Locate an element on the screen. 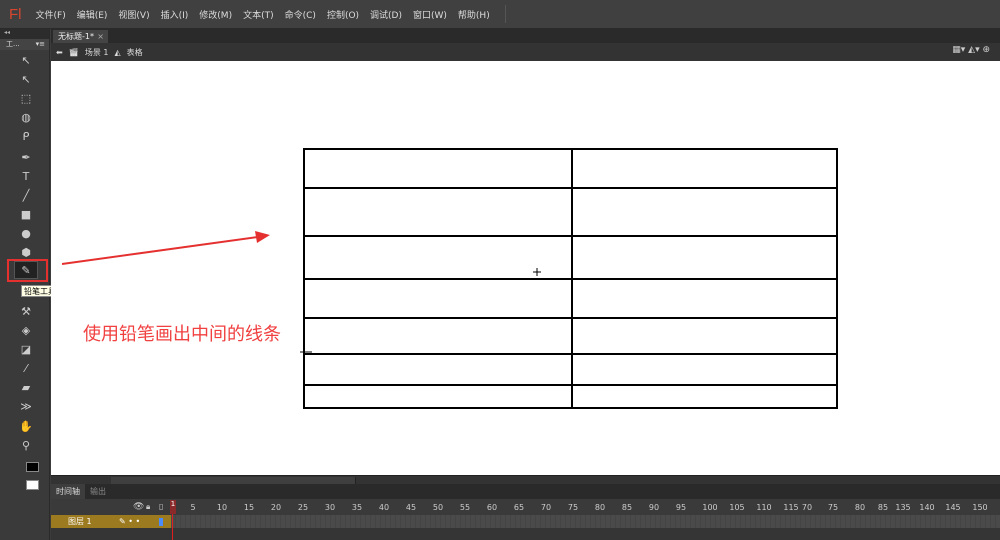  ruler-label: 20 is located at coordinates (276, 507).